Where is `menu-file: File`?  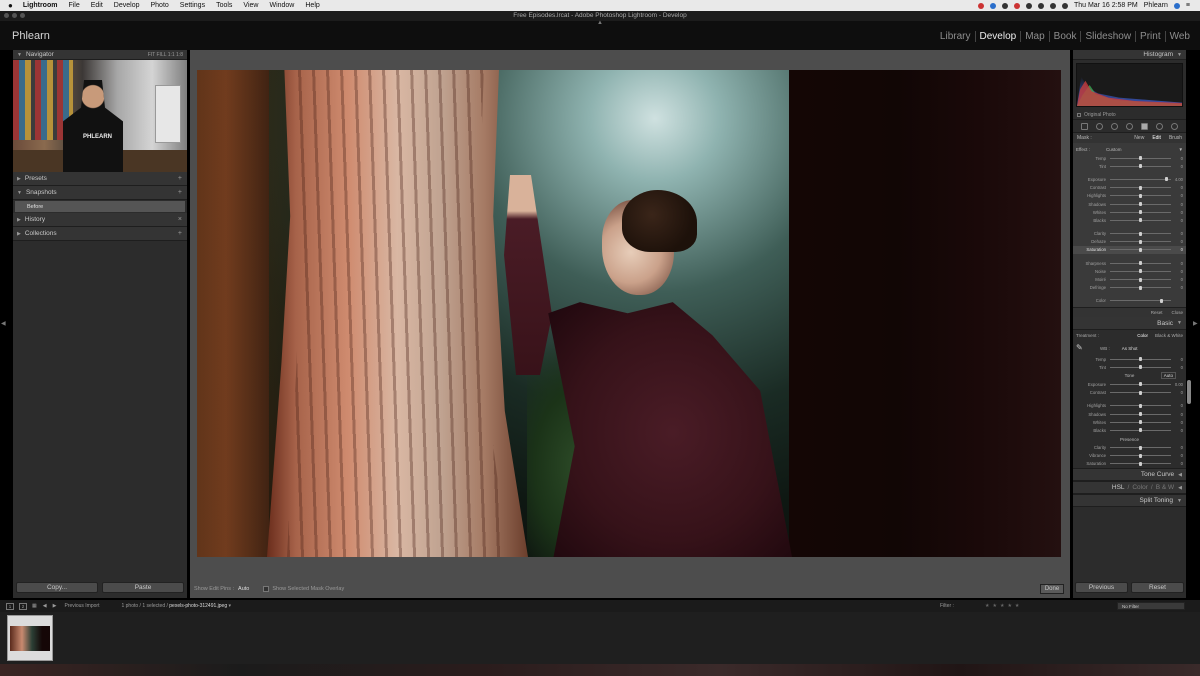
menu-file: File is located at coordinates (73, 5).